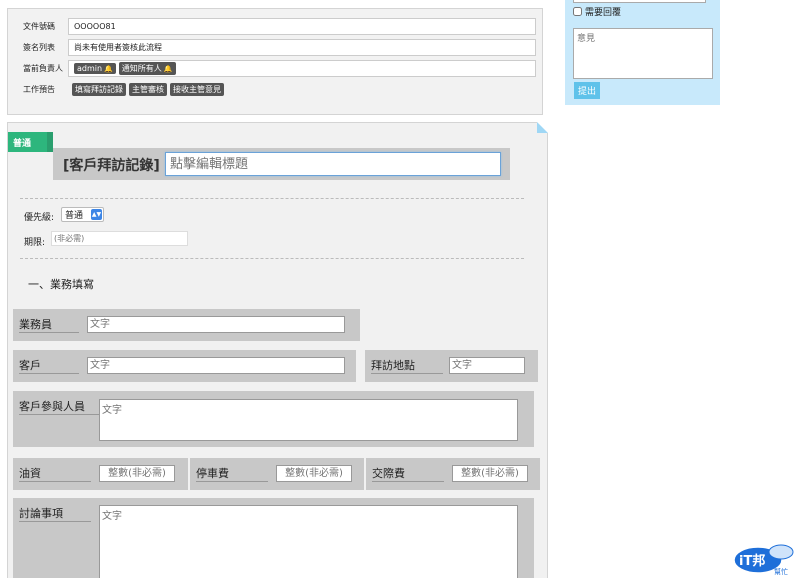 Image resolution: width=800 pixels, height=578 pixels. Describe the element at coordinates (61, 284) in the screenshot. I see `section-heading: 一、業務填寫` at that location.